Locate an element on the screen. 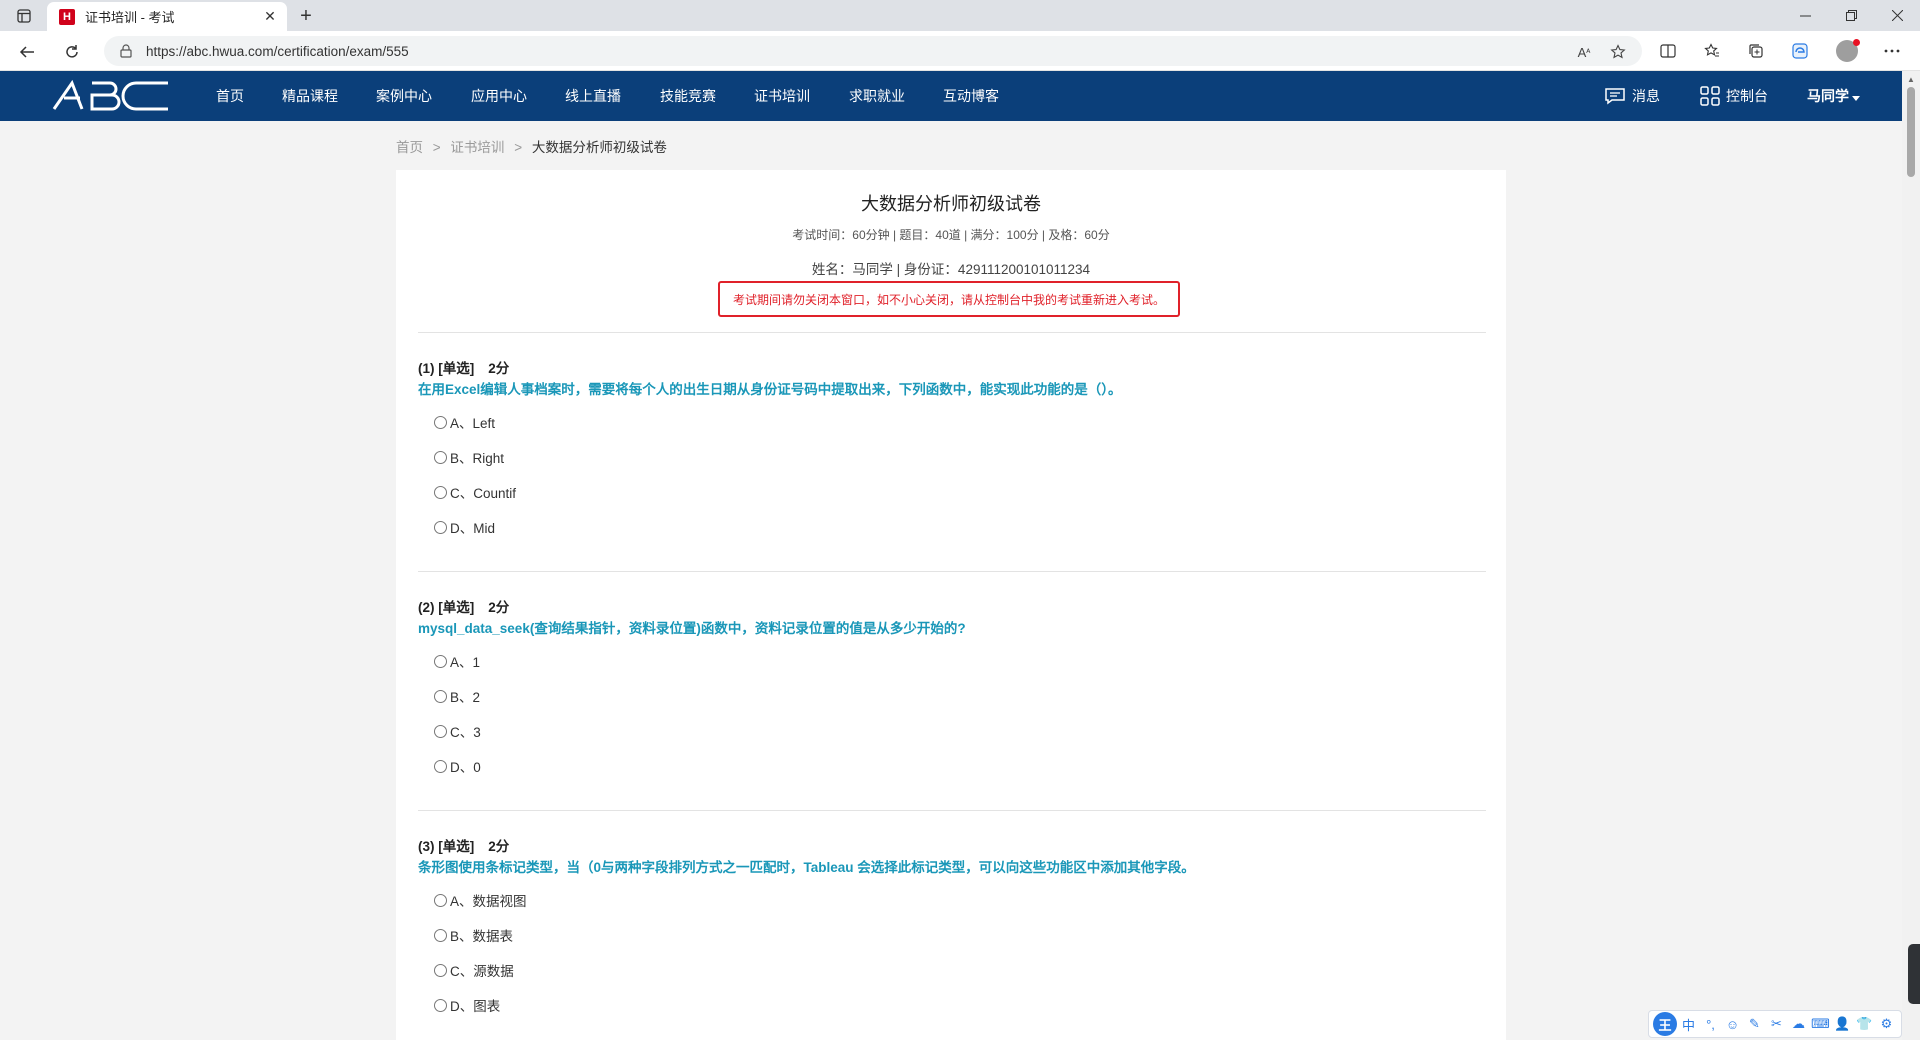  console-link: 控制台 is located at coordinates (1734, 96).